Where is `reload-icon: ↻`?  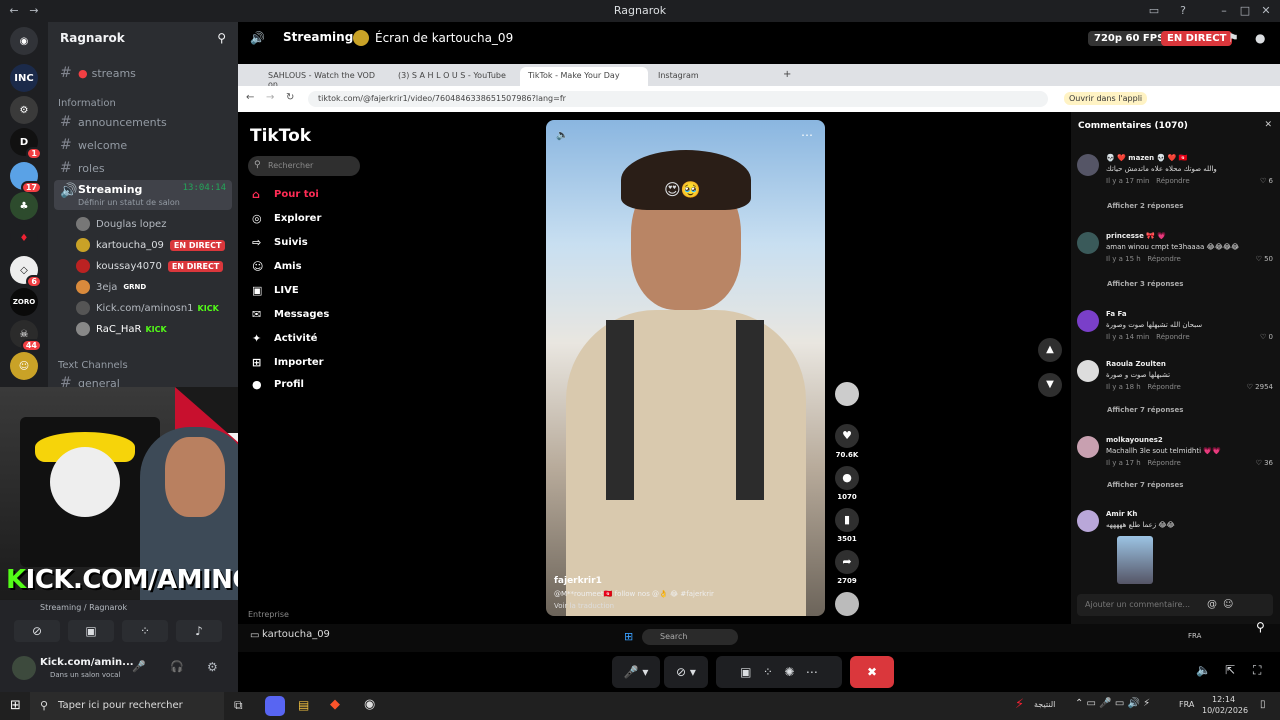
reload-icon: ↻ is located at coordinates (290, 97).